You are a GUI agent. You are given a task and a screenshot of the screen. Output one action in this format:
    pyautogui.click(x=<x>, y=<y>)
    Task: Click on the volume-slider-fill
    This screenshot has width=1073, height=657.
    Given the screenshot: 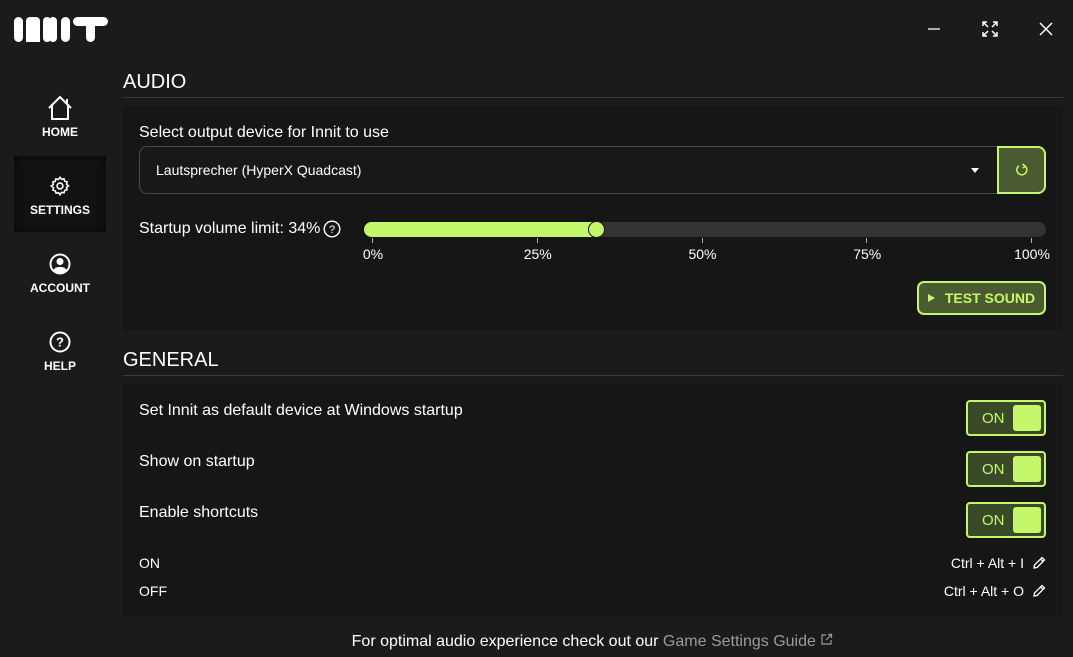 What is the action you would take?
    pyautogui.click(x=480, y=229)
    